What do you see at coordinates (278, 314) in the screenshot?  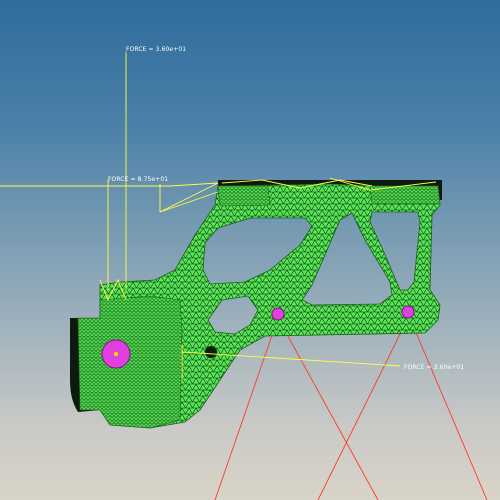 I see `constraint-hole-middle` at bounding box center [278, 314].